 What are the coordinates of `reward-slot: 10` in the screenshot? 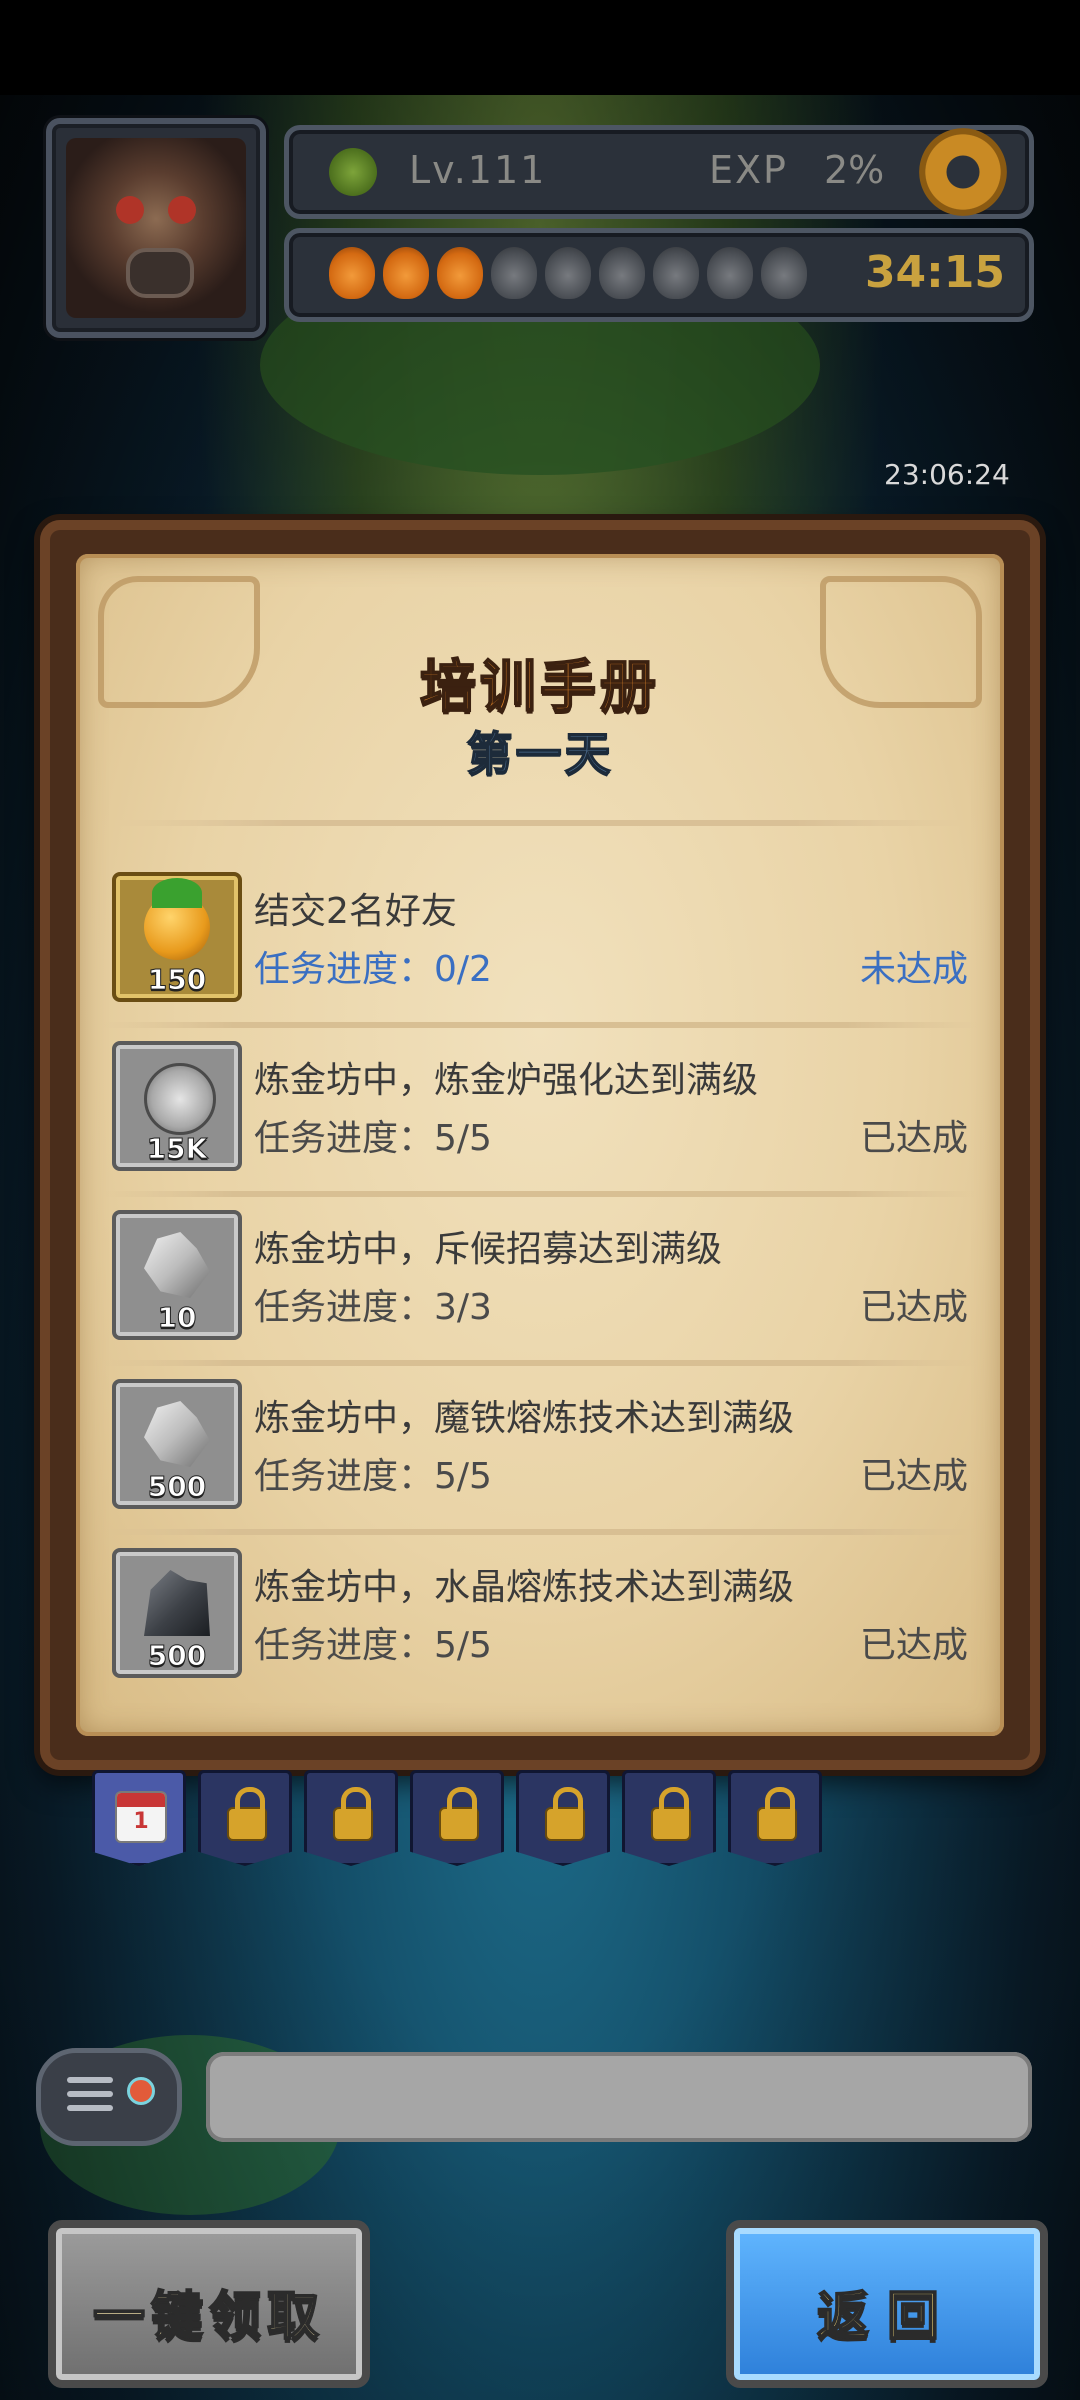 It's located at (177, 1275).